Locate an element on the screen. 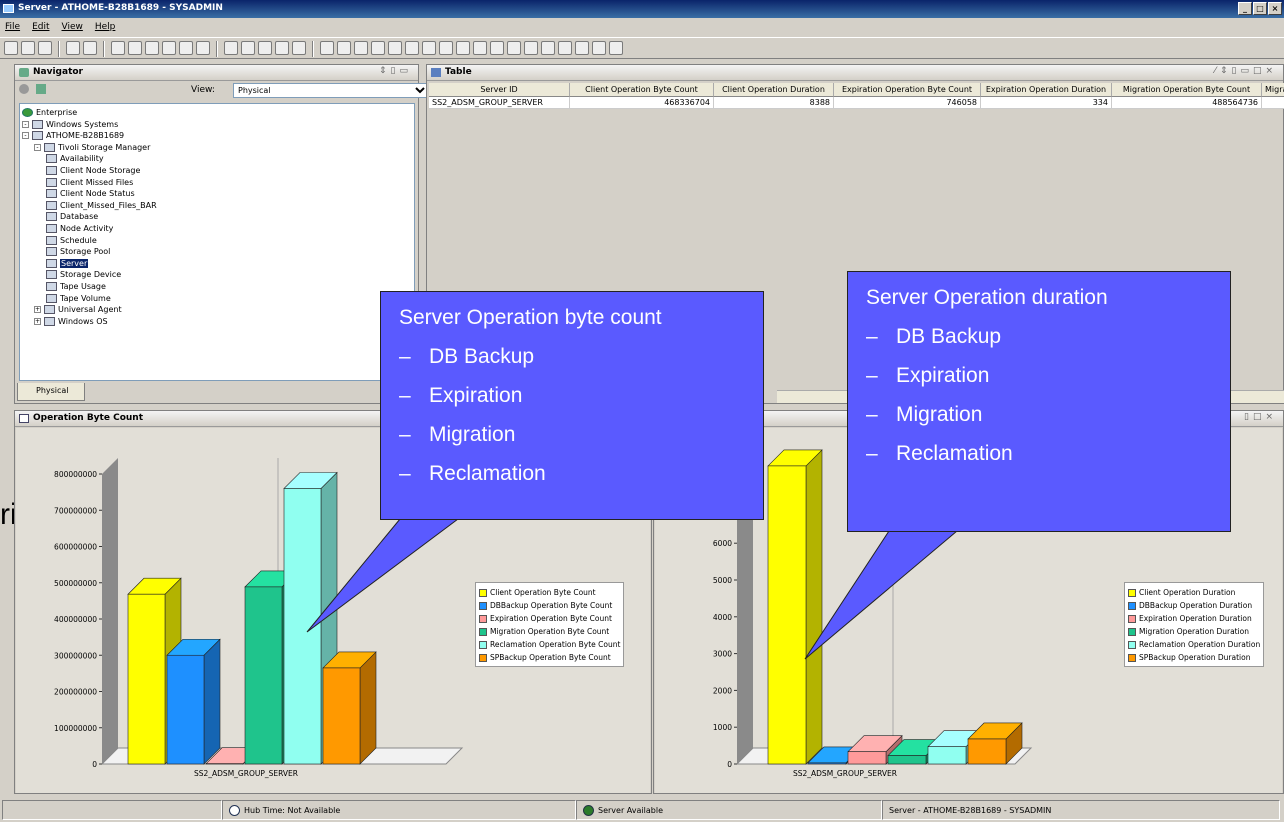  y-tick-label: 200000000 is located at coordinates (75, 692).